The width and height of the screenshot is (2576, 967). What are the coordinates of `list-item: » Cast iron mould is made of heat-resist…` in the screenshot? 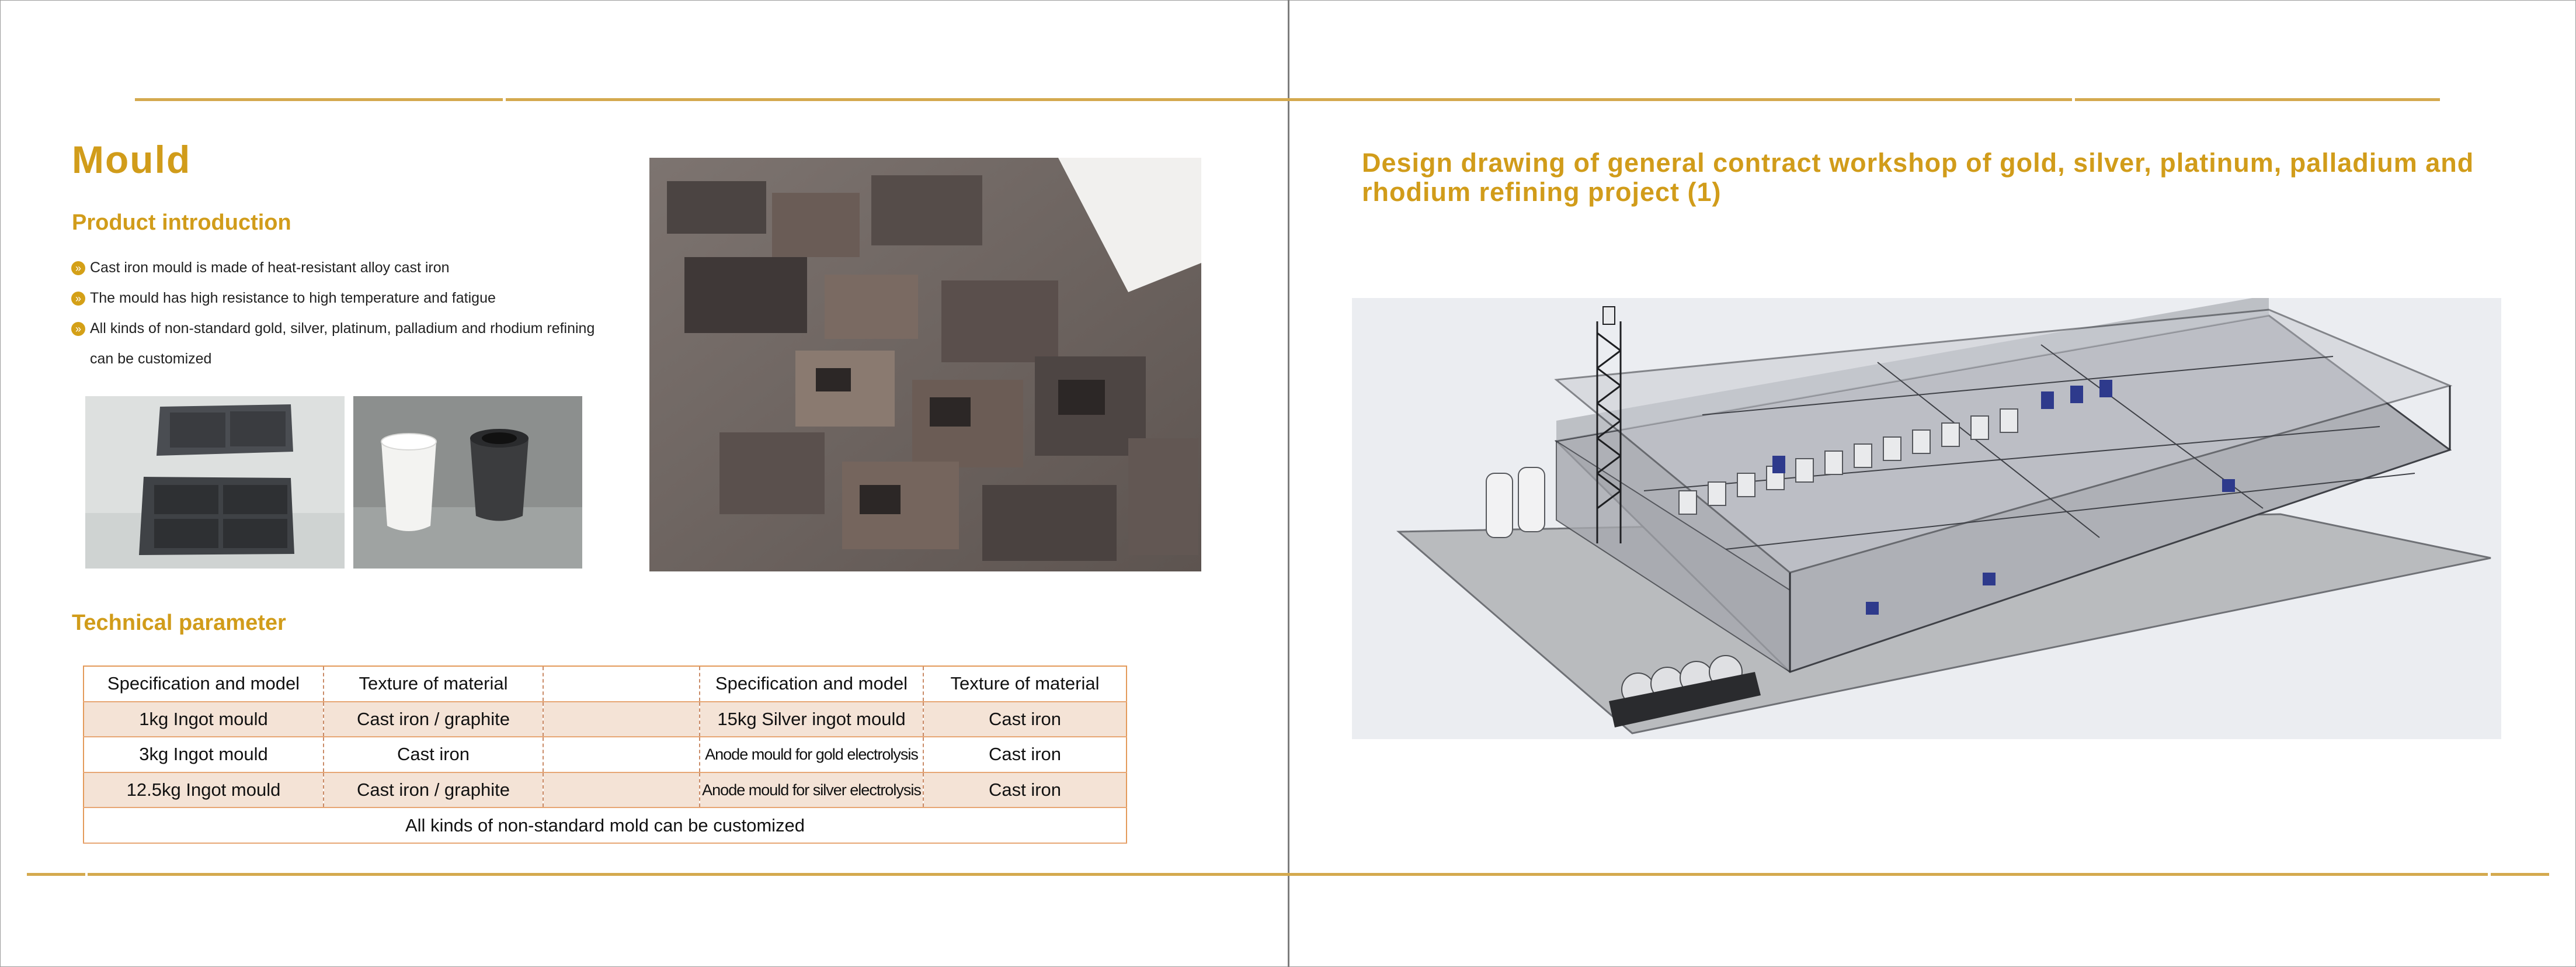 It's located at (341, 268).